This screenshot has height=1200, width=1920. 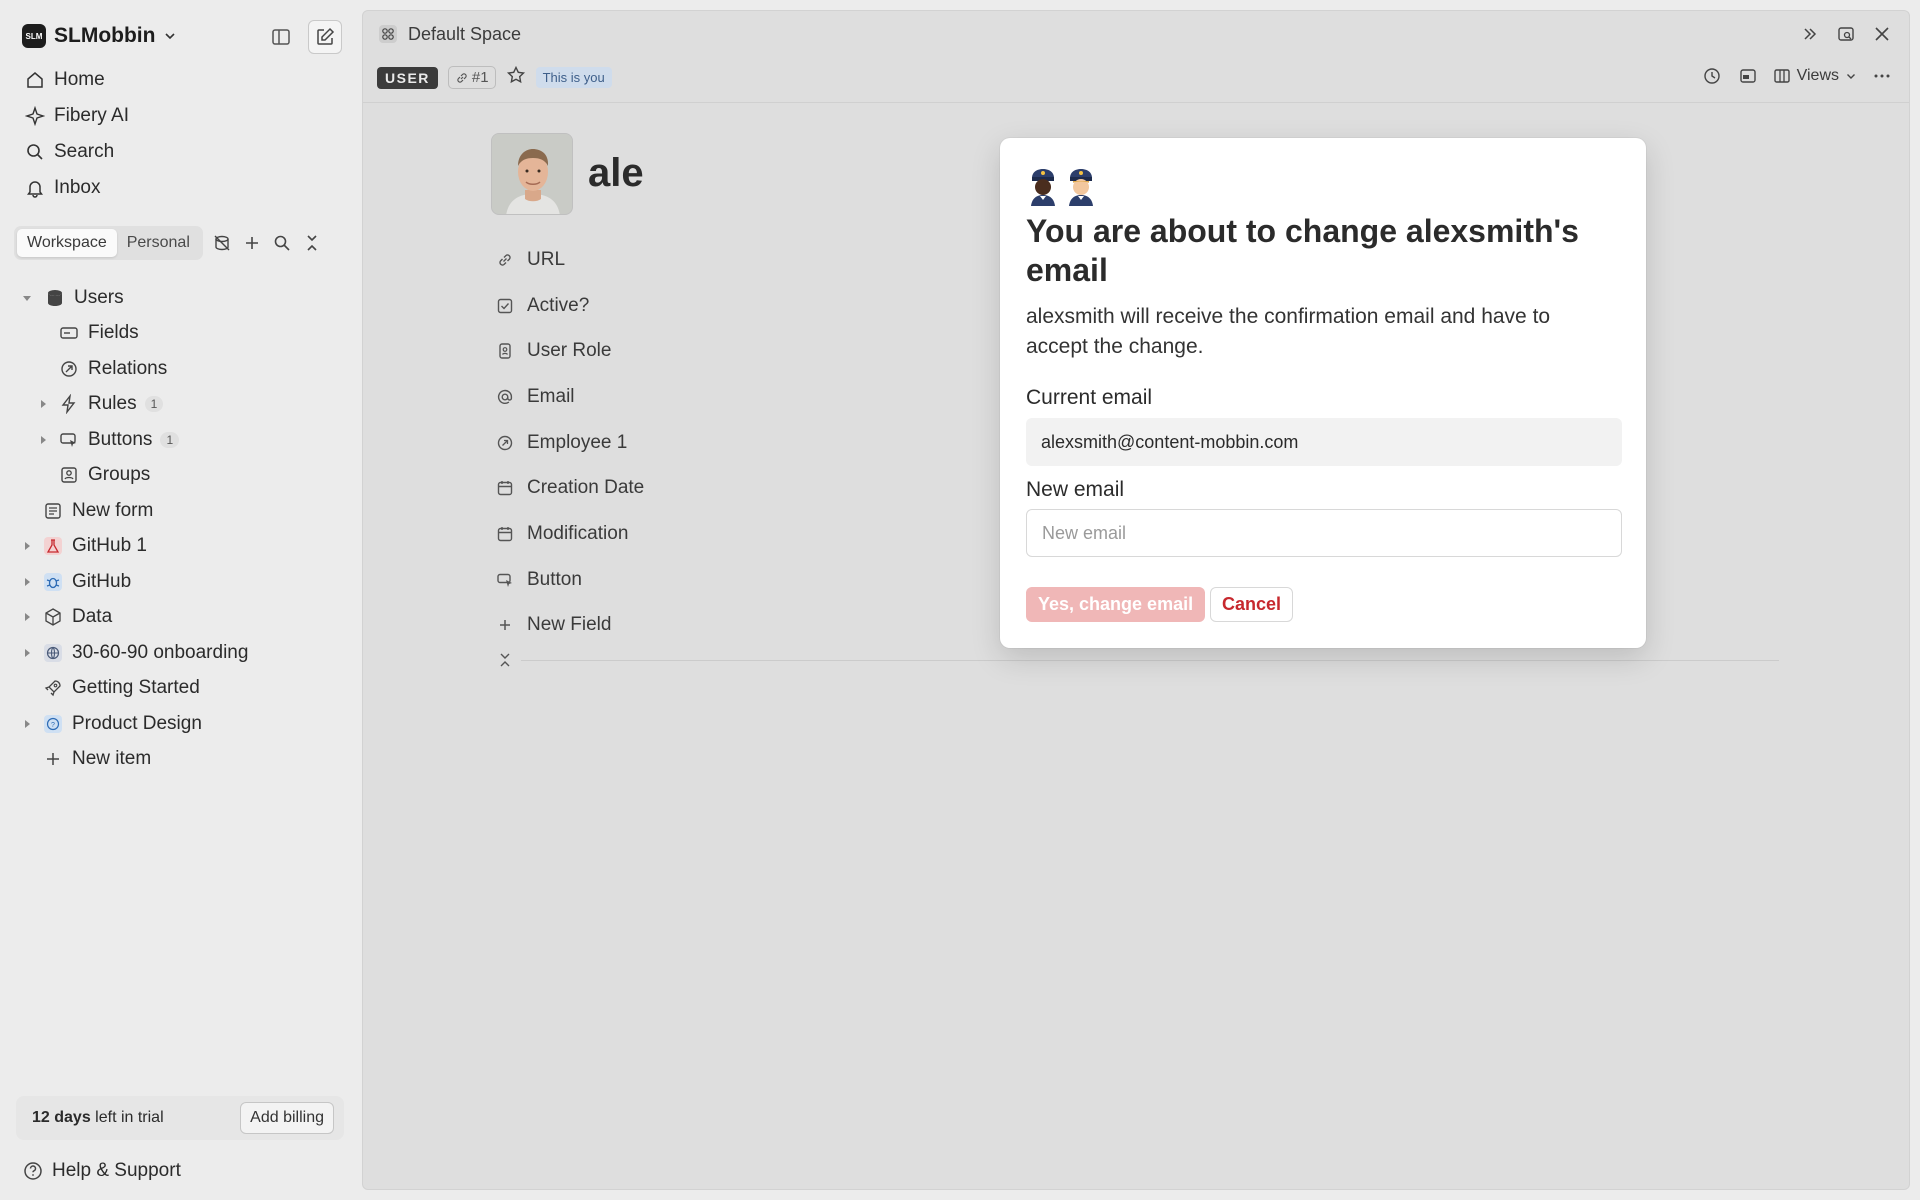 I want to click on buttons-count-badge: 1, so click(x=170, y=439).